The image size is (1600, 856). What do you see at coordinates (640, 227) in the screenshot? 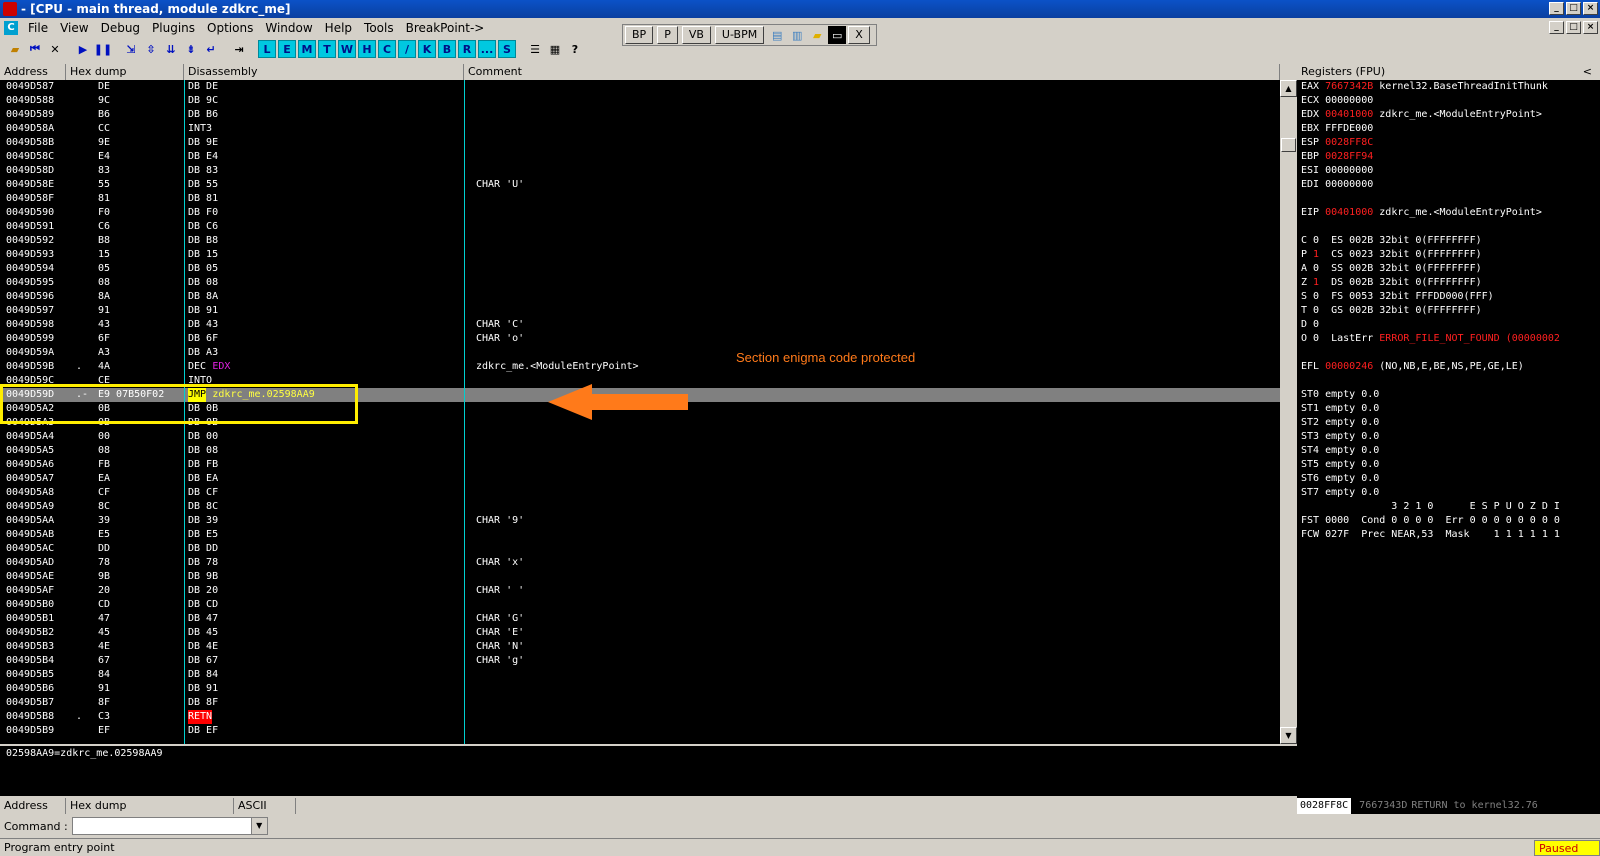
I see `disasm-row: 0049D591 C6 DB C6` at bounding box center [640, 227].